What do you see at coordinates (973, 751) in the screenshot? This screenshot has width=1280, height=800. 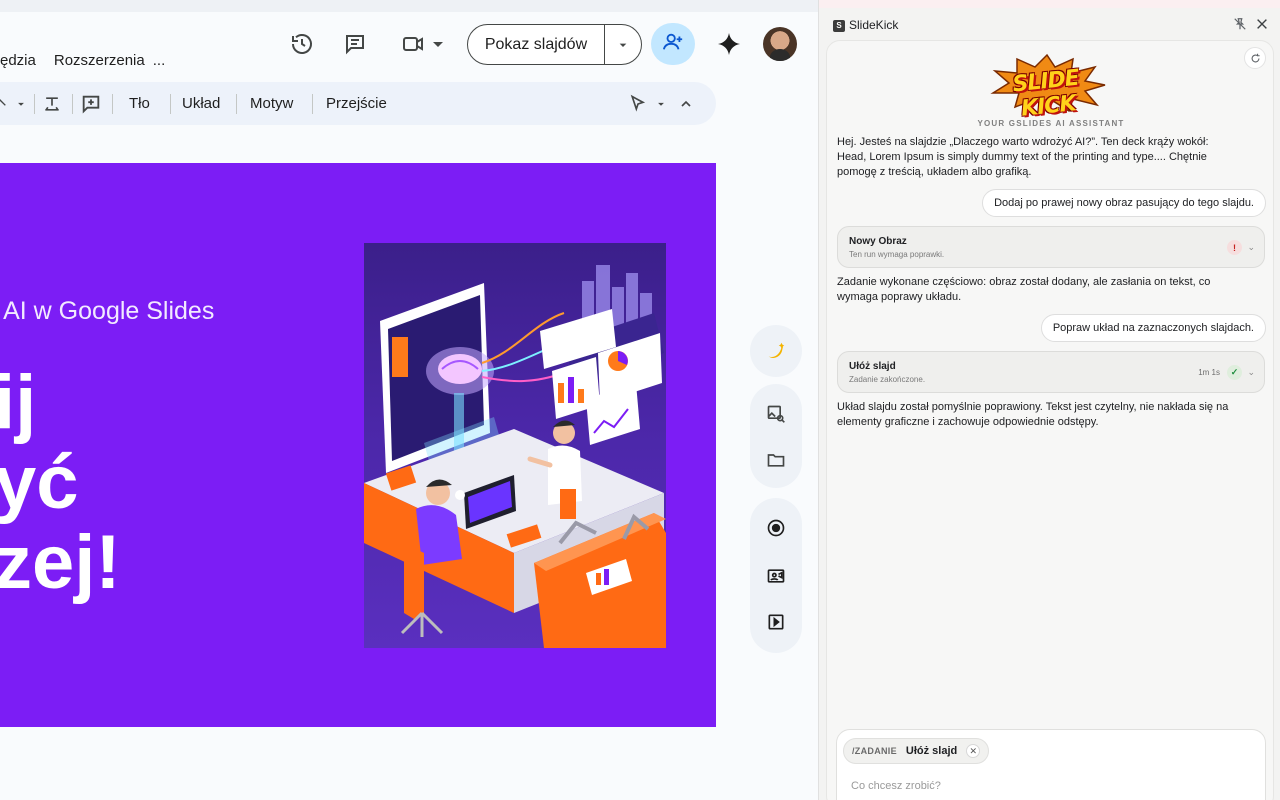 I see `remove-command-icon: ✕` at bounding box center [973, 751].